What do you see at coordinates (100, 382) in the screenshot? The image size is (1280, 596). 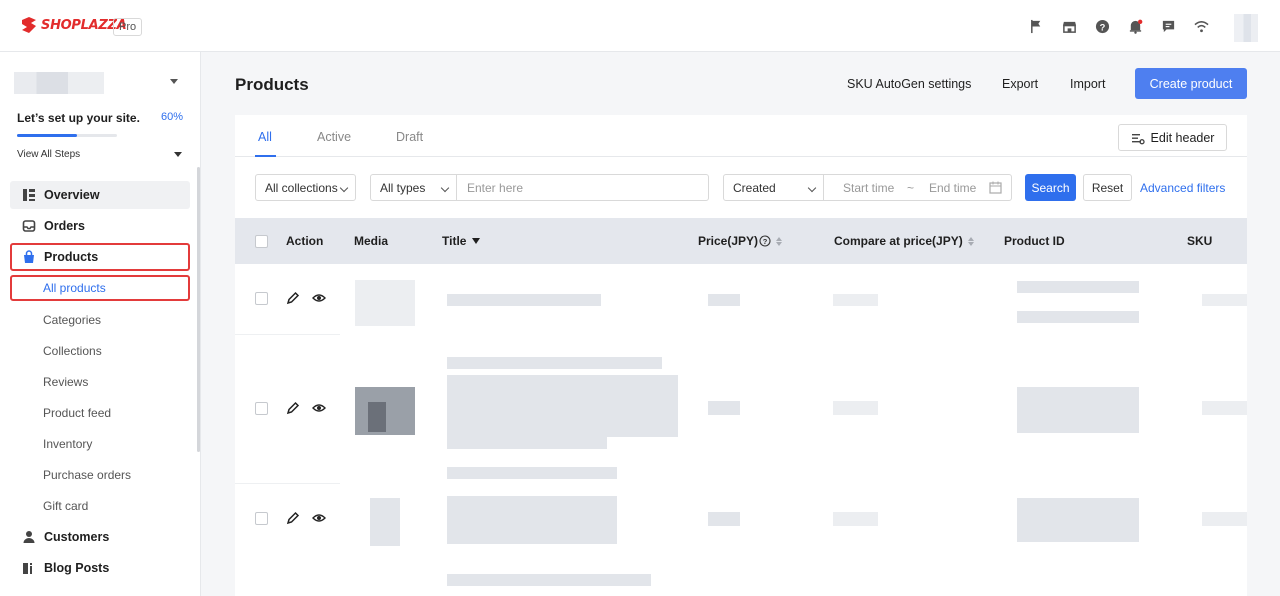 I see `sub-item-reviews: Reviews` at bounding box center [100, 382].